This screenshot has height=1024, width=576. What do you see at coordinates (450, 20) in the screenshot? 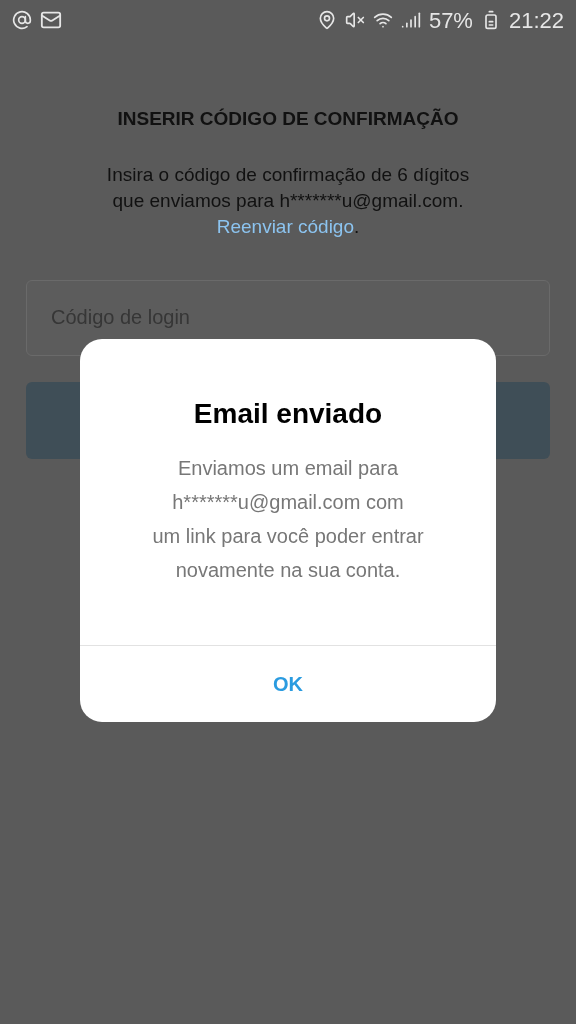
I see `battery-percent: 57%` at bounding box center [450, 20].